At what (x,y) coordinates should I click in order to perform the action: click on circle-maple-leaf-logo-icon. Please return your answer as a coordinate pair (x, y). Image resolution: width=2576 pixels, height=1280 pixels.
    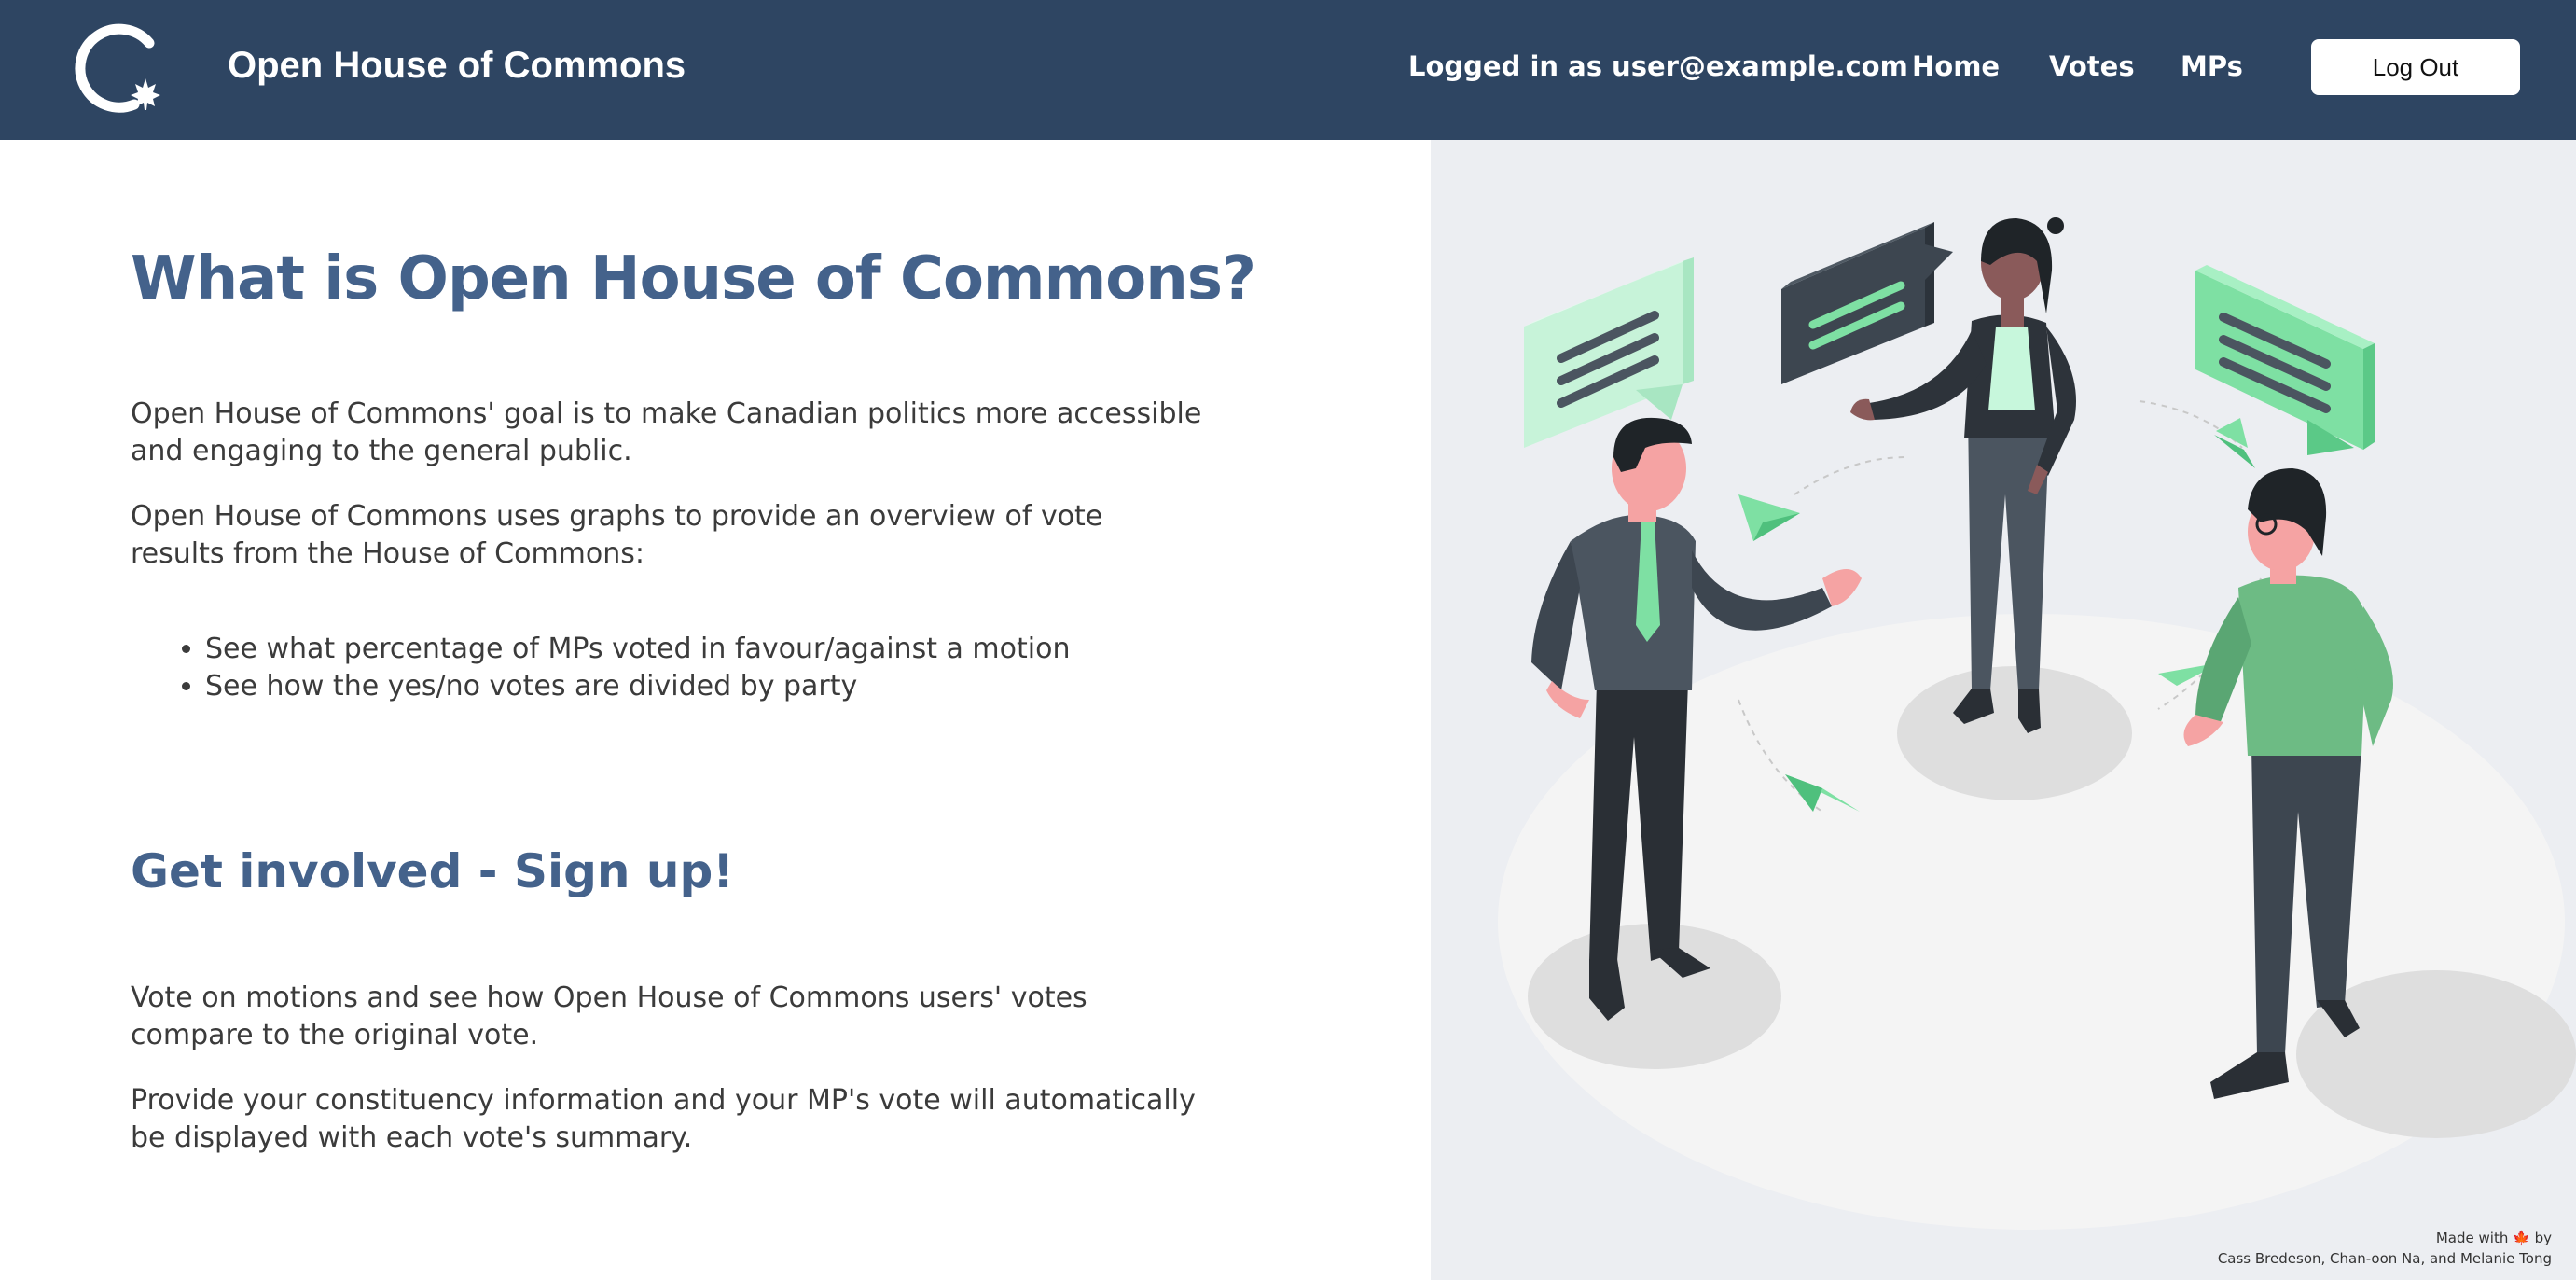
    Looking at the image, I should click on (119, 69).